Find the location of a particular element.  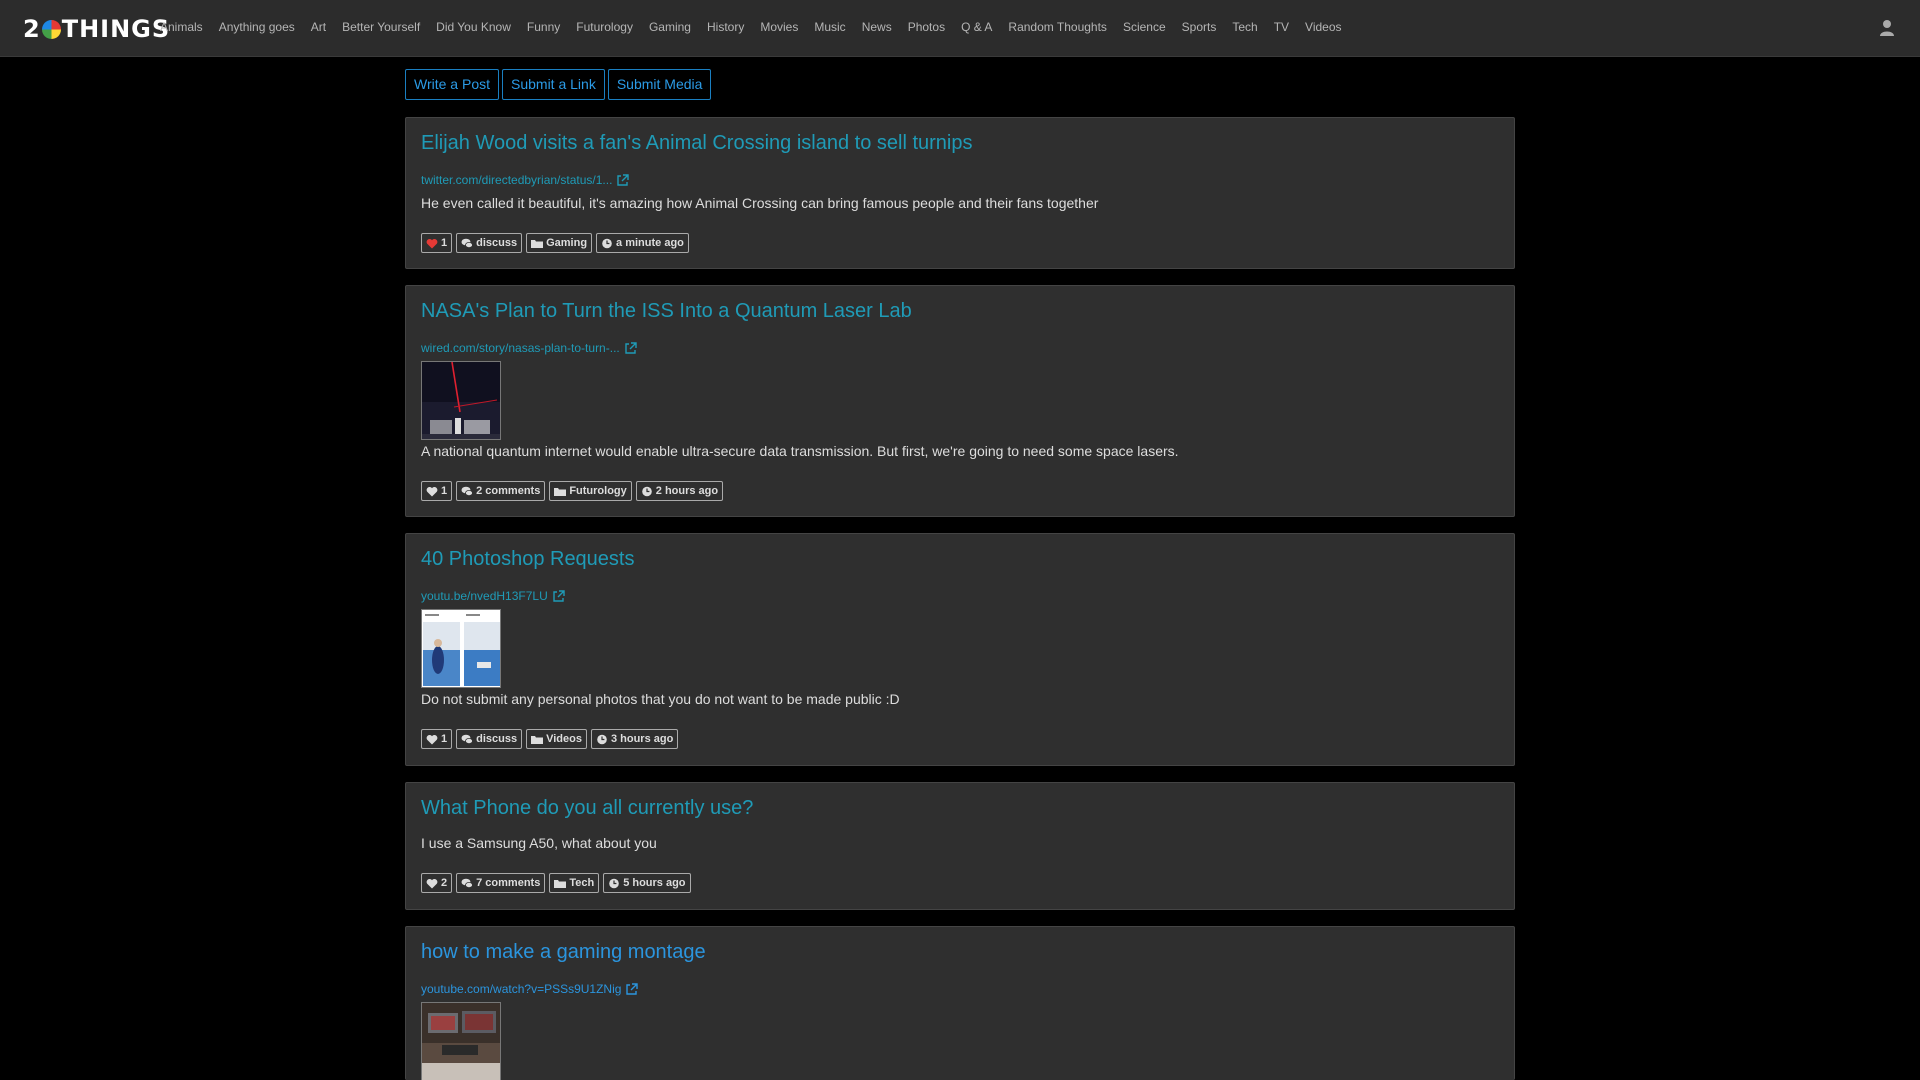

nav-item-futurology: Futurology is located at coordinates (604, 27).